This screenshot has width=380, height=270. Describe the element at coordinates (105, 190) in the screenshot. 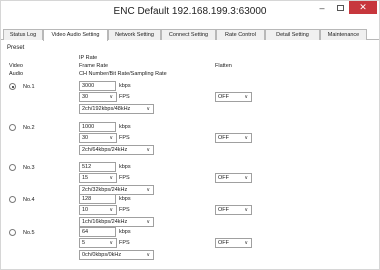

I see `channel-value-3: 2ch/32kbps/24kHz` at that location.